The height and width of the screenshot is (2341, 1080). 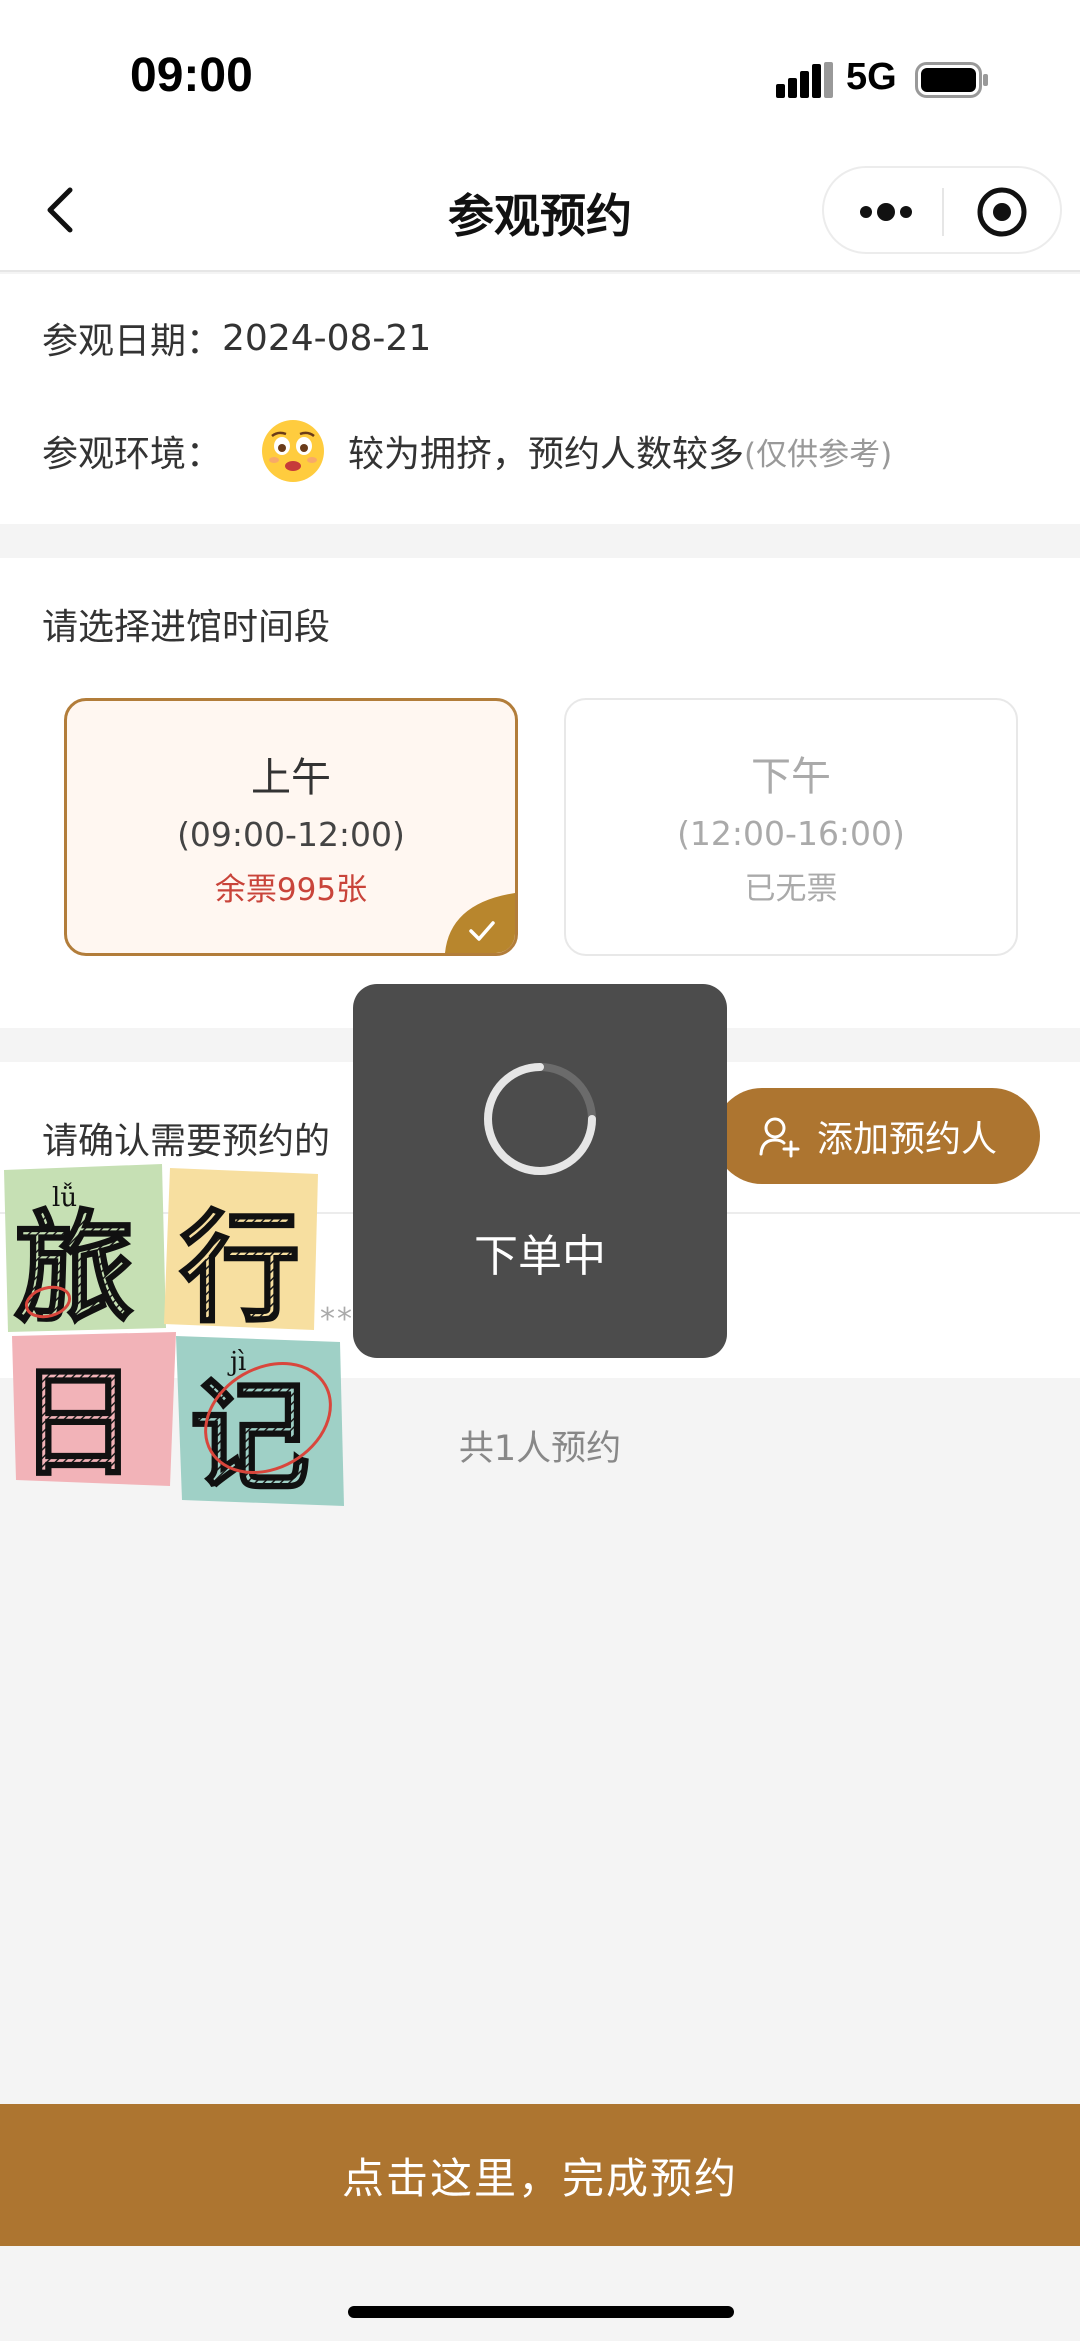 I want to click on miniprogram-capsule, so click(x=942, y=210).